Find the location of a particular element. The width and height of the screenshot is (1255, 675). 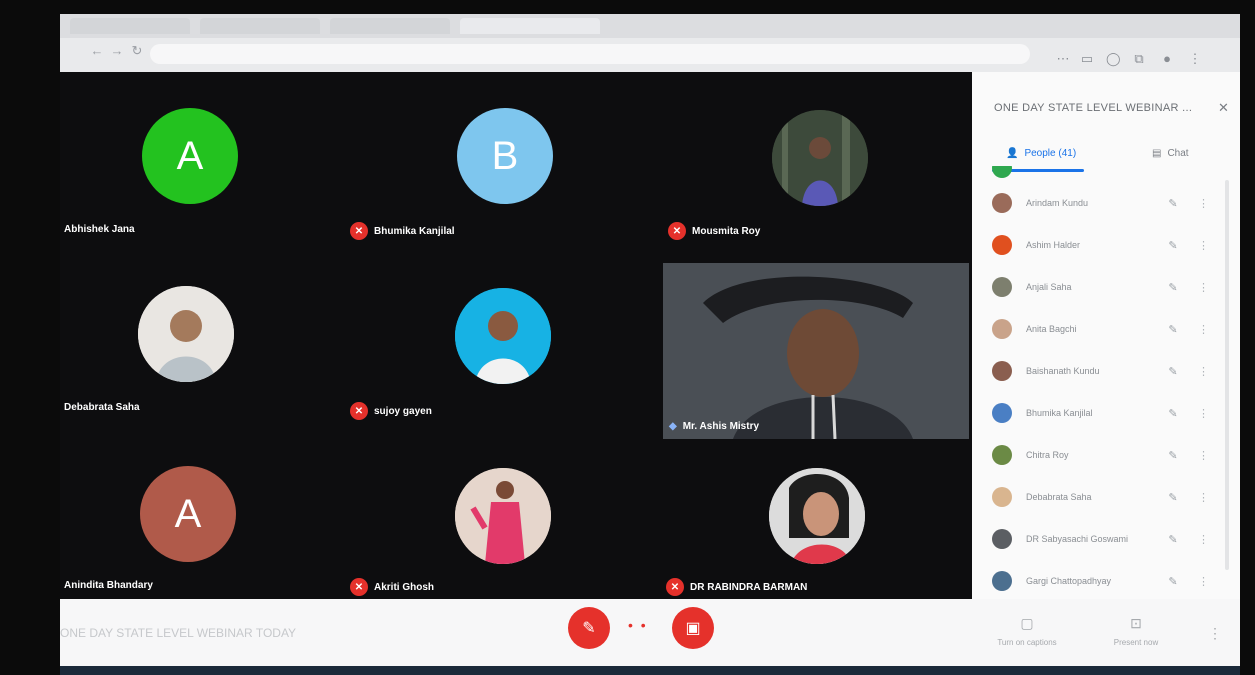

participant-name: Anindita Bhandary is located at coordinates (108, 585).